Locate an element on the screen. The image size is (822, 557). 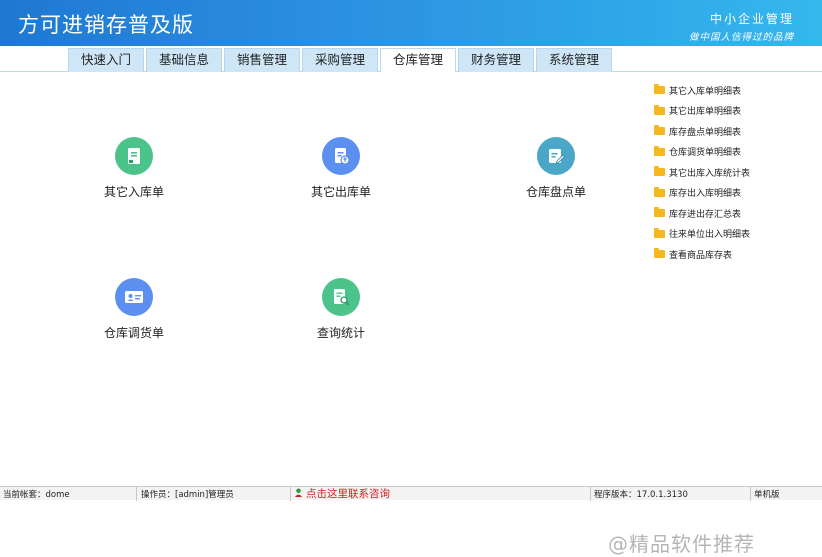
main-tab-bar: 快速入门 基础信息 销售管理 采购管理 仓库管理 财务管理 系统管理 is located at coordinates (411, 59).